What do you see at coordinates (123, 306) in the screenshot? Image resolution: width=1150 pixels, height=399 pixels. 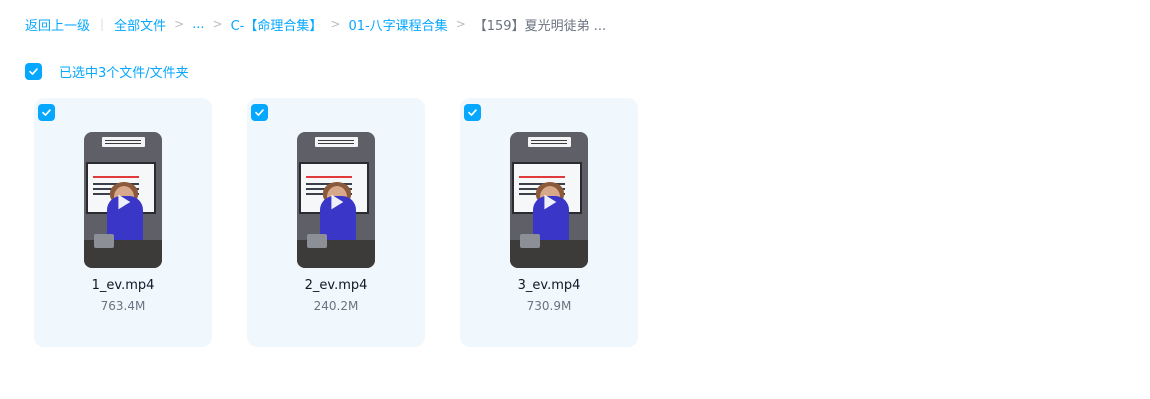 I see `file-size: 763.4M` at bounding box center [123, 306].